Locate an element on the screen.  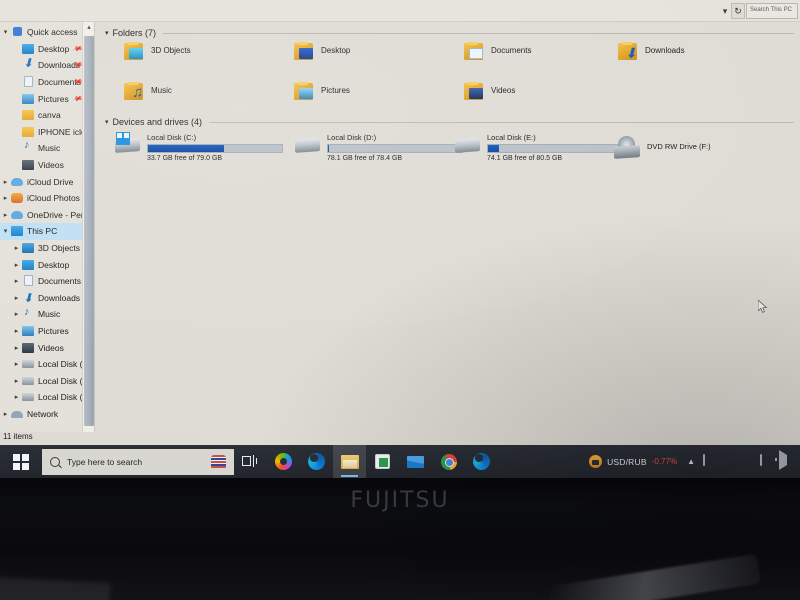
folder-tile-desktop: Desktop is located at coordinates (321, 52).